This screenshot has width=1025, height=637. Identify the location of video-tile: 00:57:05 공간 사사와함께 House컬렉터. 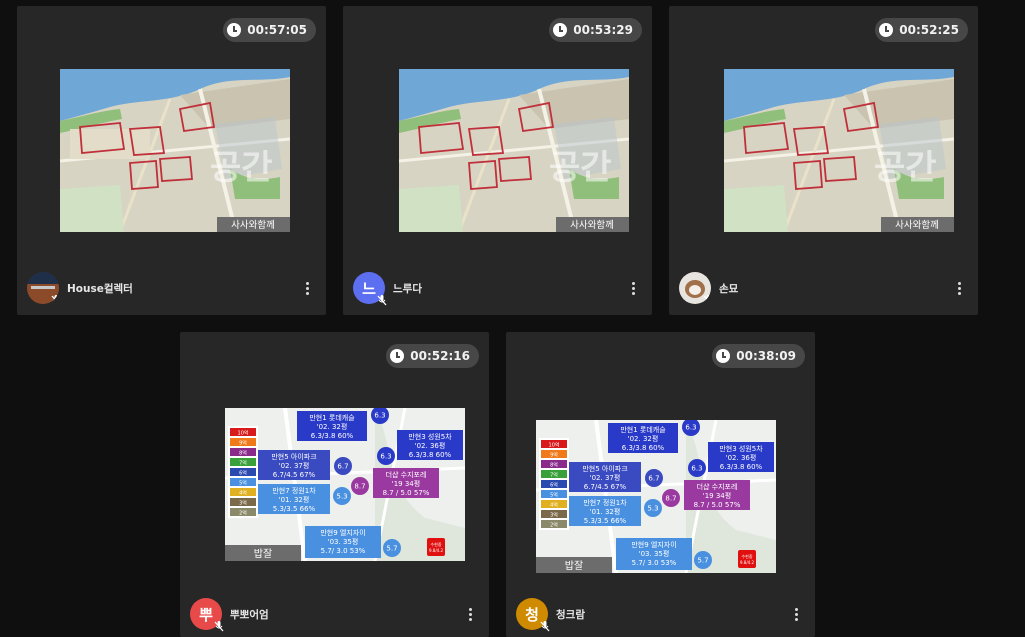
(171, 160).